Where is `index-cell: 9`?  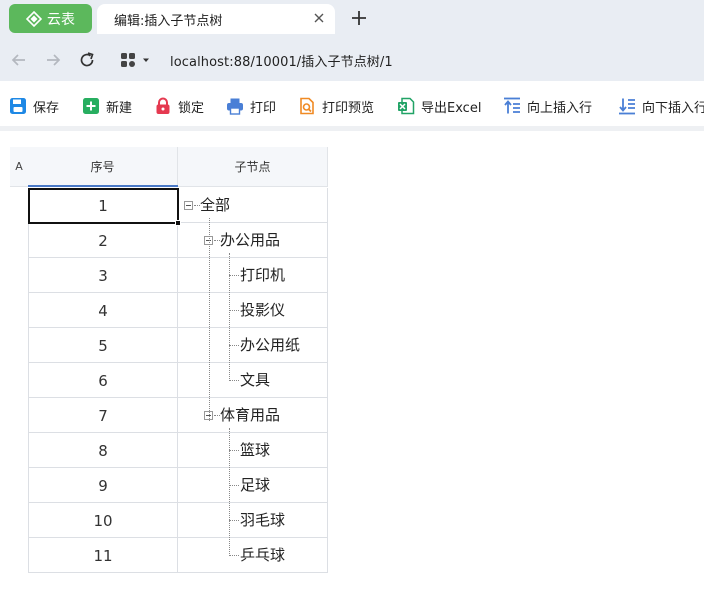
index-cell: 9 is located at coordinates (103, 485).